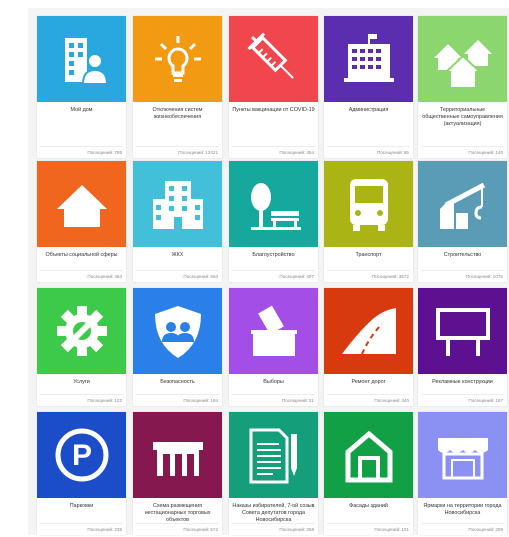 This screenshot has width=509, height=537. I want to click on visit-count-value: 554, so click(214, 276).